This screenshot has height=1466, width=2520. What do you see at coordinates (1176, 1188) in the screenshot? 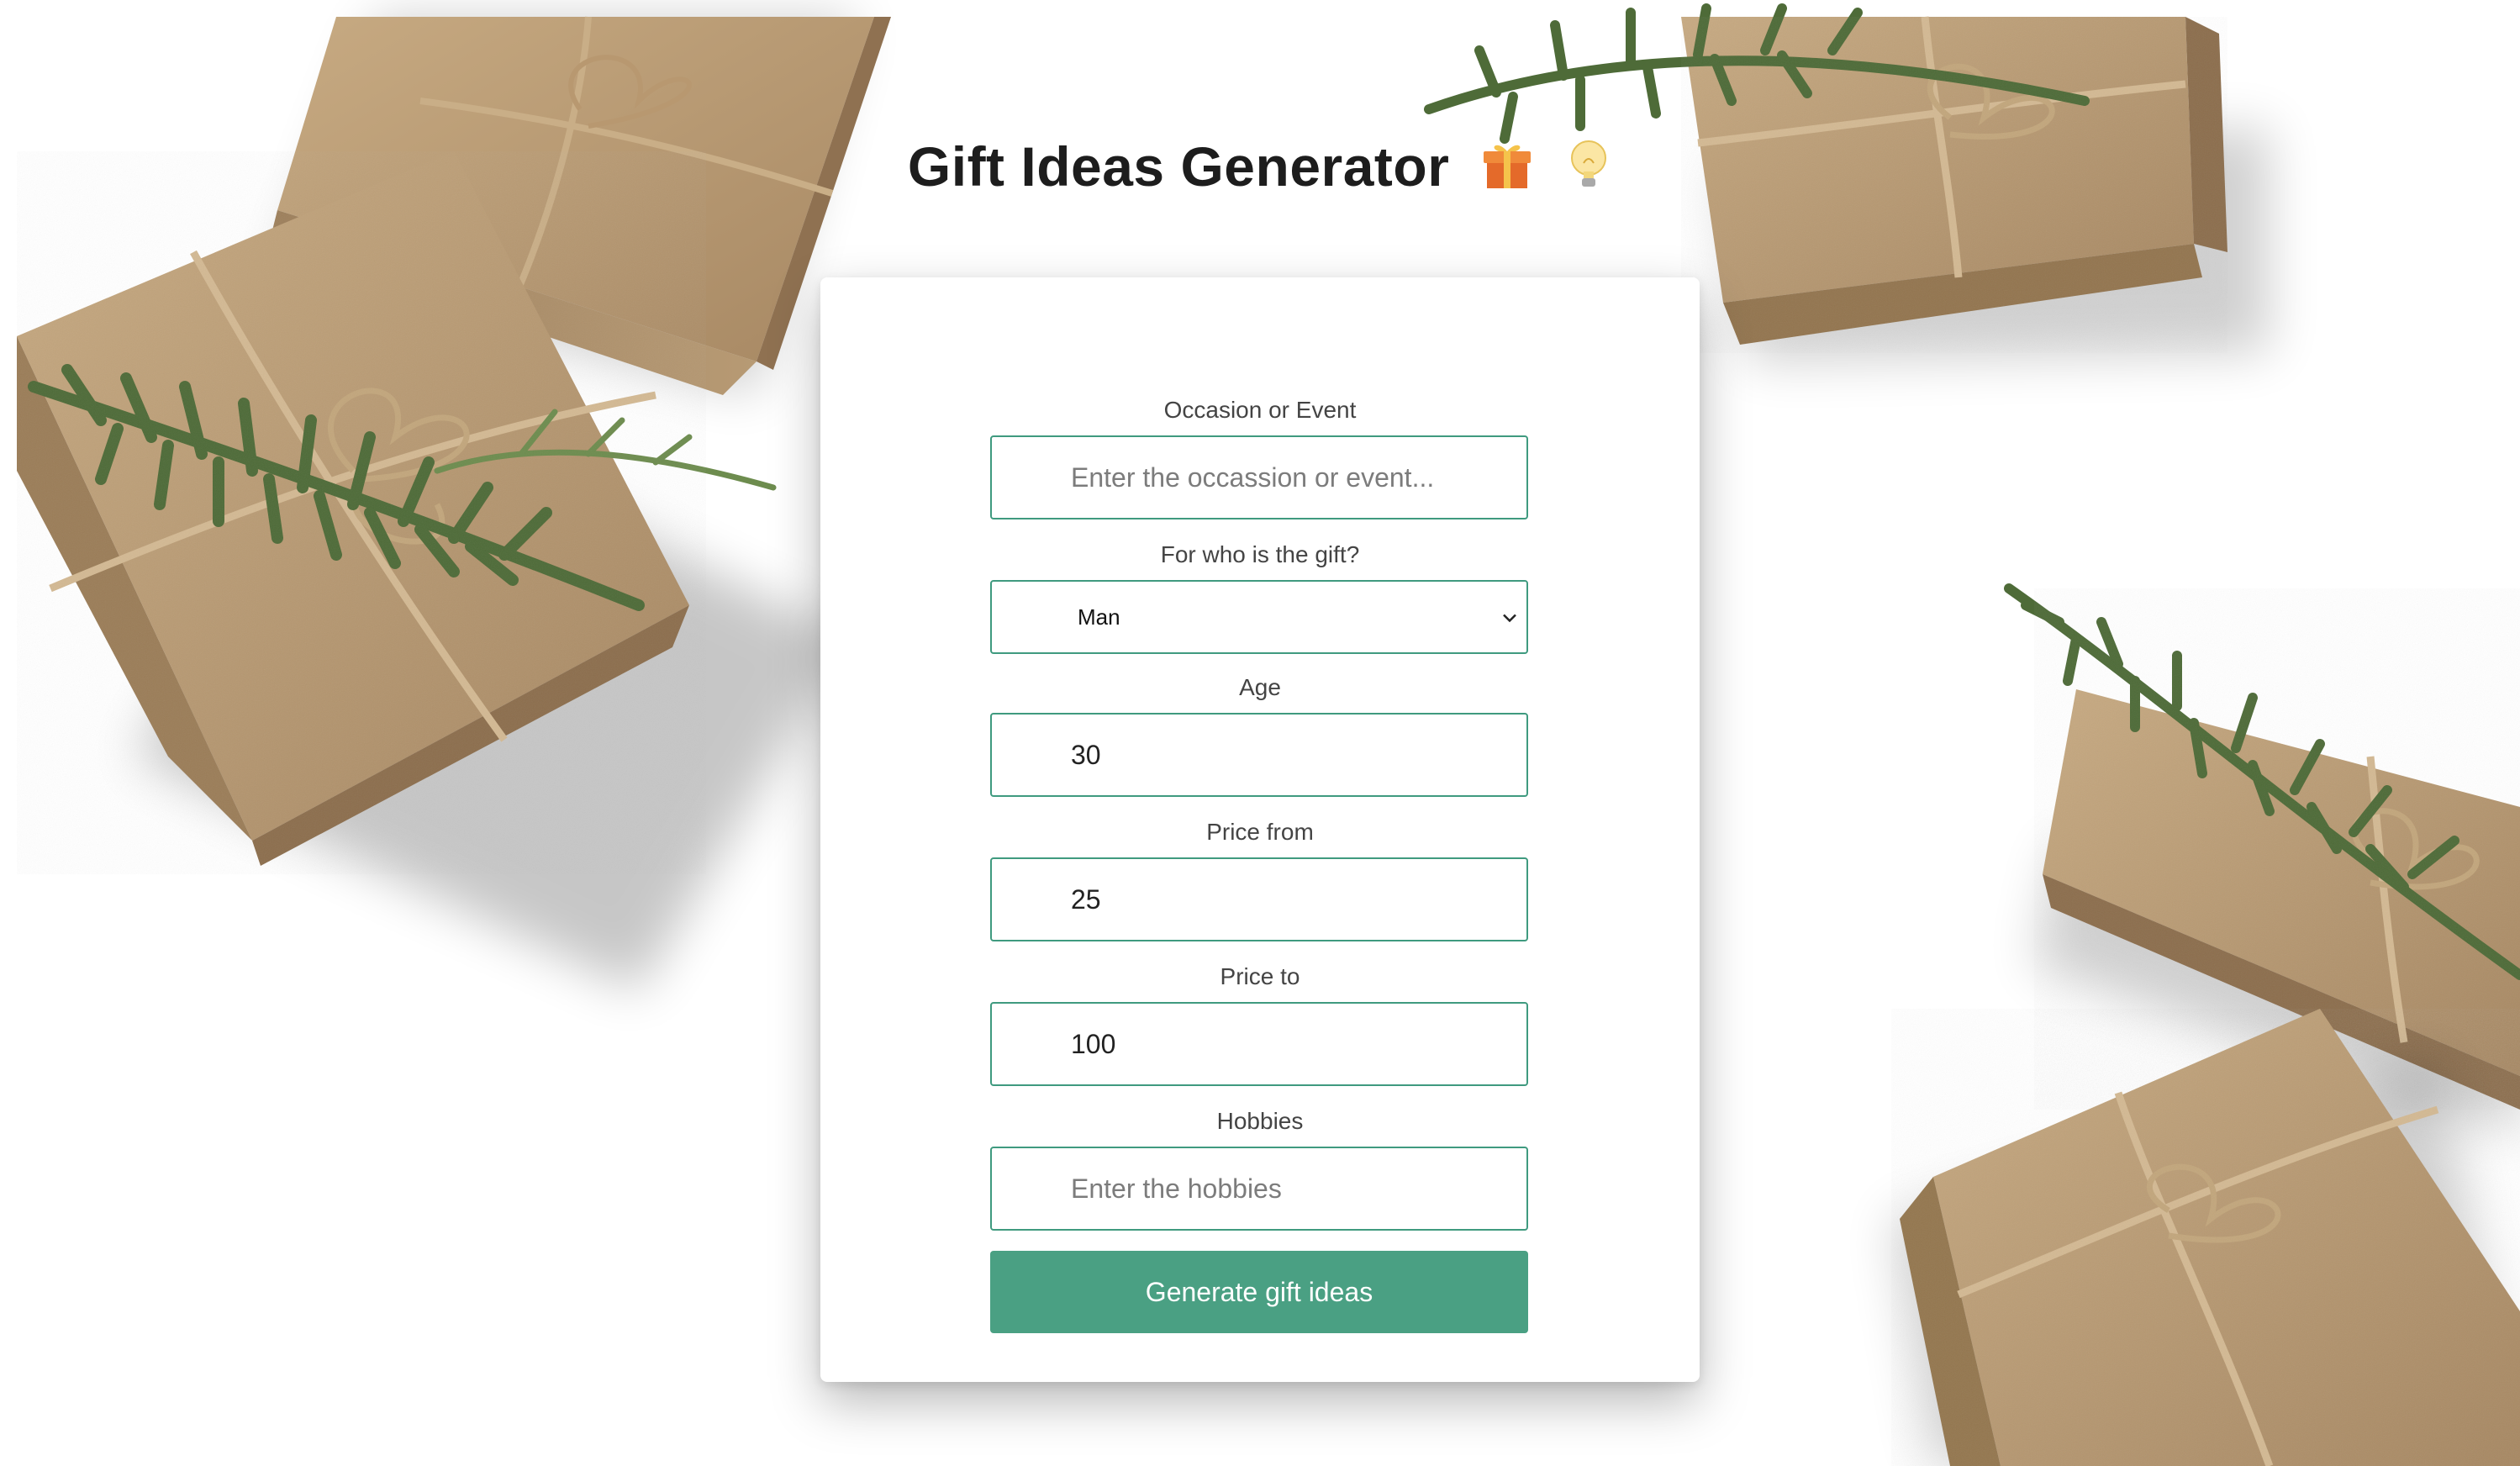
I see `hobbies-placeholder: Enter the hobbies` at bounding box center [1176, 1188].